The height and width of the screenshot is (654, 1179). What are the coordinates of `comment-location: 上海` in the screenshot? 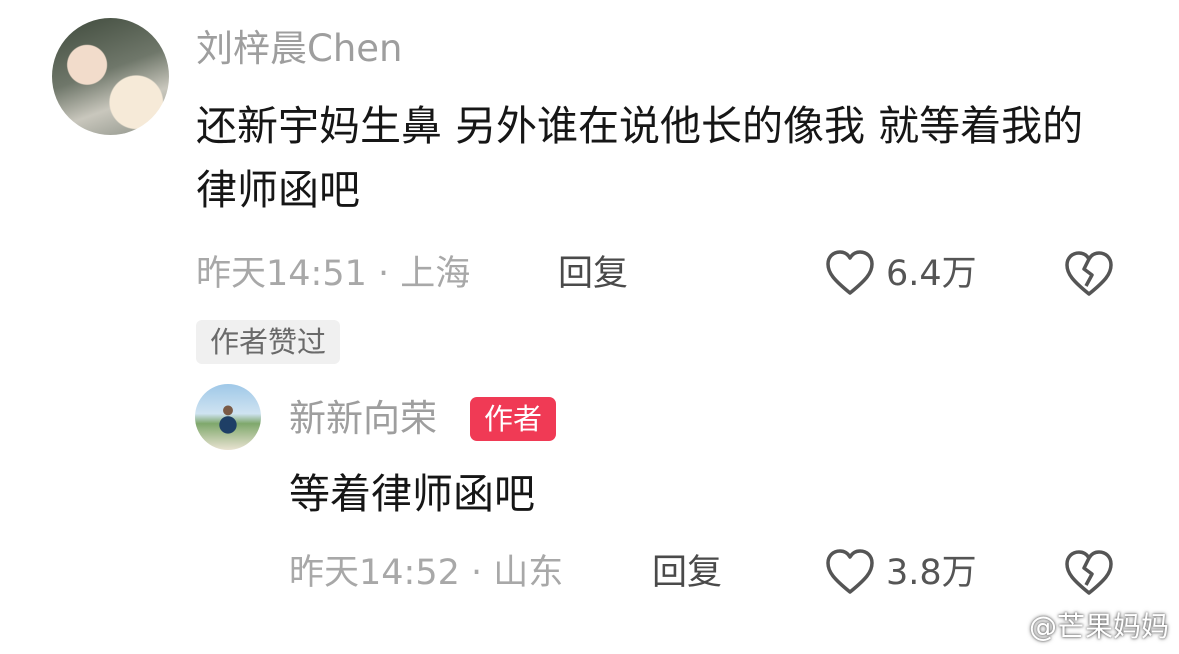 It's located at (435, 274).